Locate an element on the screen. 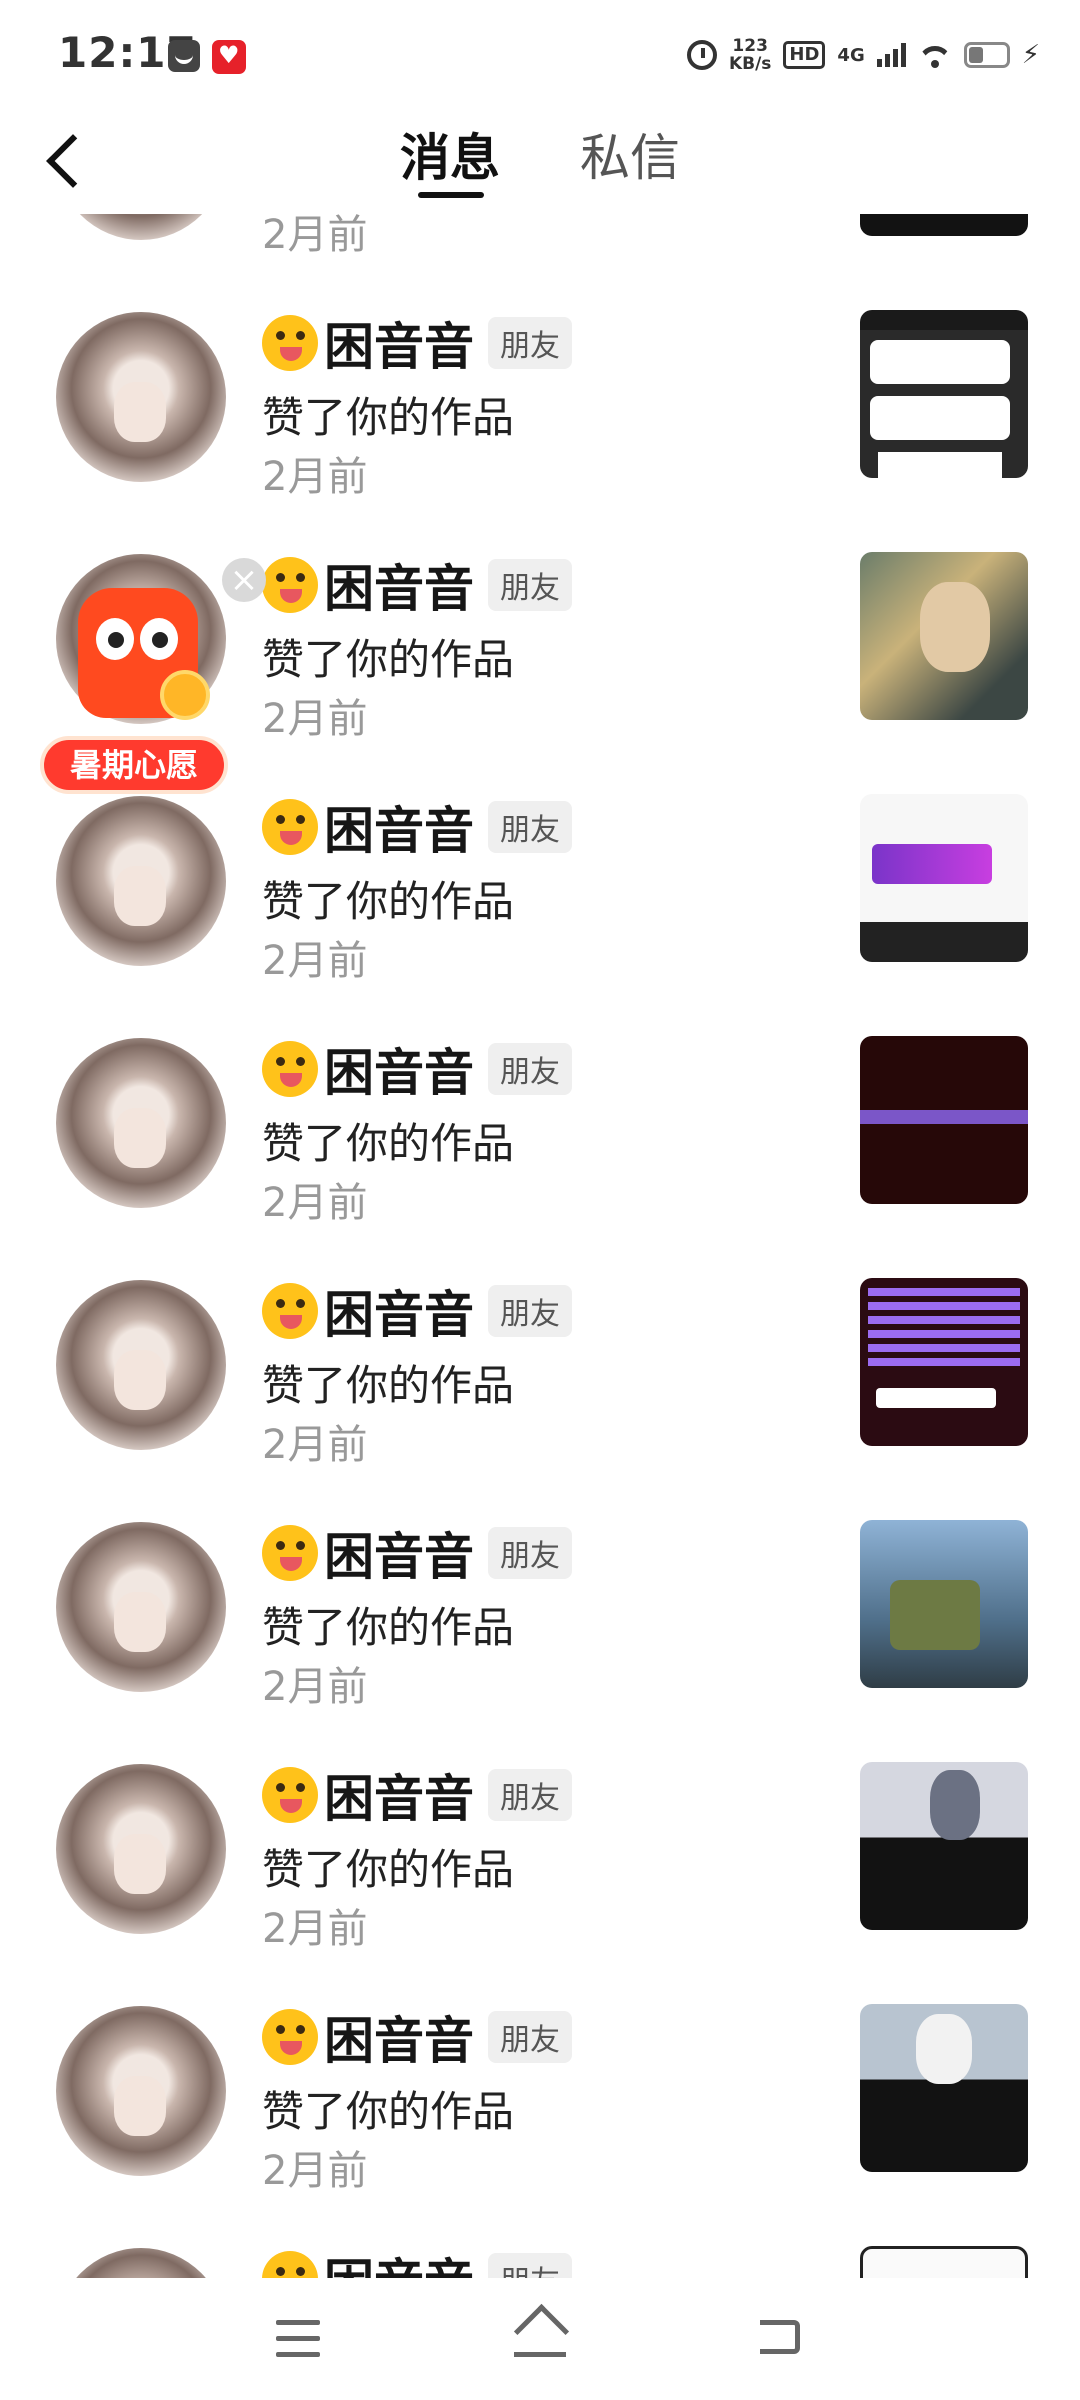 The height and width of the screenshot is (2400, 1080). system-nav-bar is located at coordinates (540, 2339).